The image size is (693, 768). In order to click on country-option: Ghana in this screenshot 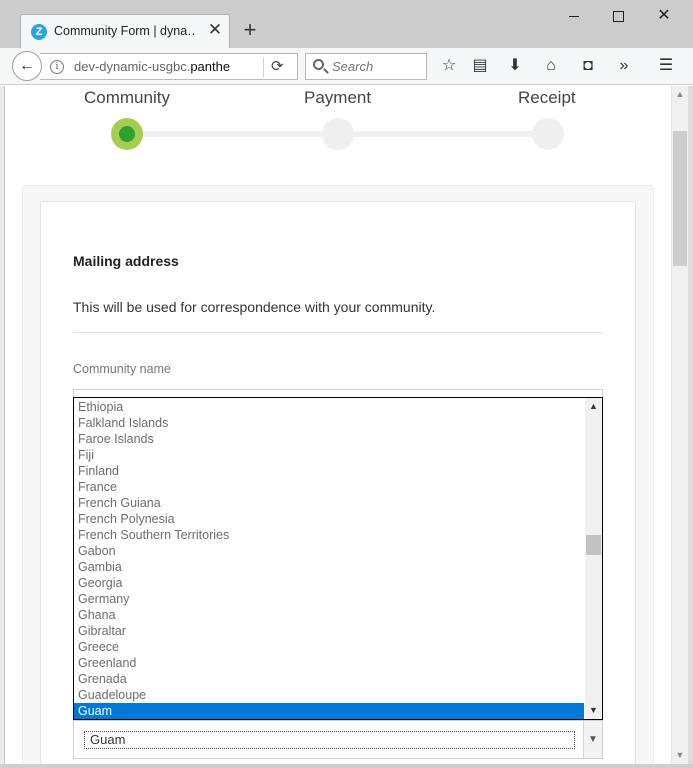, I will do `click(329, 615)`.